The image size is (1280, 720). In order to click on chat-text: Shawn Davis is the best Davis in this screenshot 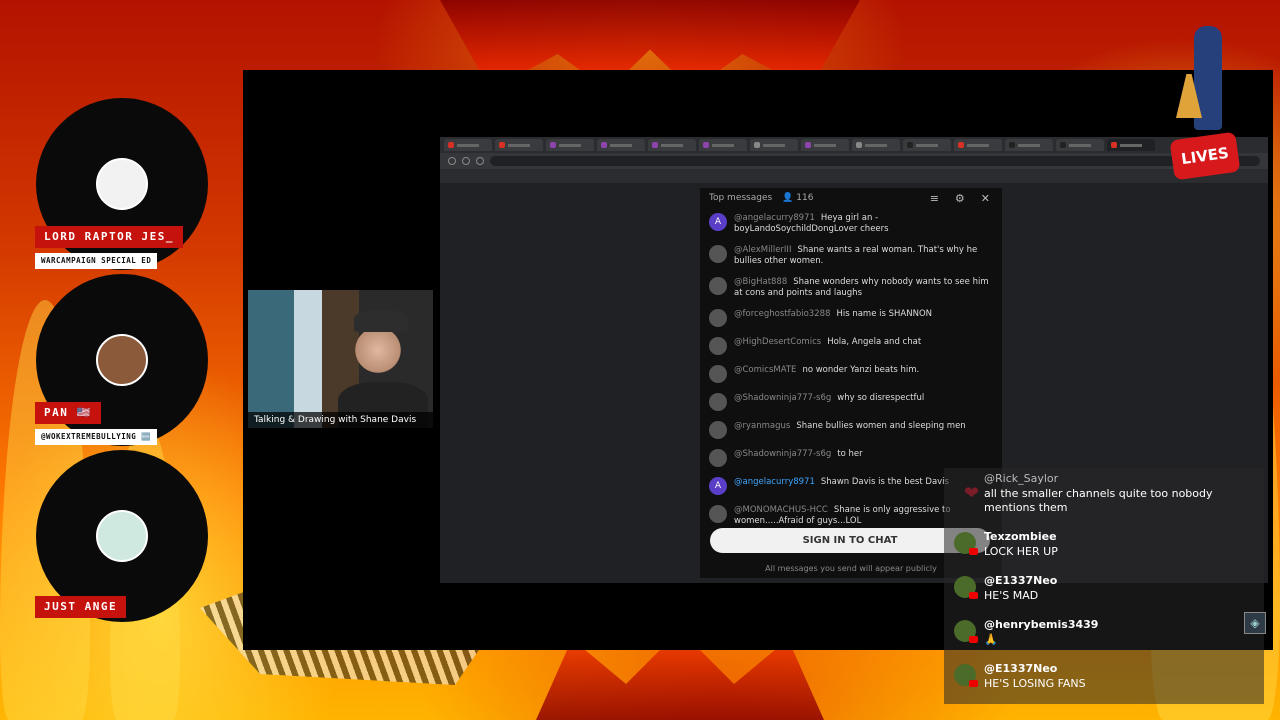, I will do `click(884, 482)`.